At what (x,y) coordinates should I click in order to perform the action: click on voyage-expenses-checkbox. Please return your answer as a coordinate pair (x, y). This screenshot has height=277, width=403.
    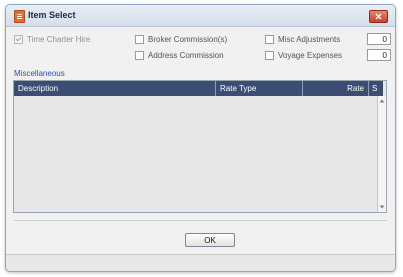
    Looking at the image, I should click on (269, 55).